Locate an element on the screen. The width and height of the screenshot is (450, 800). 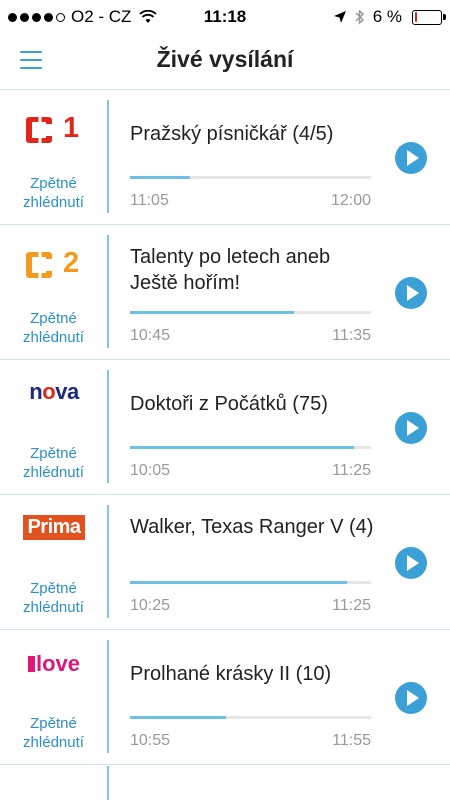
love-logo: love is located at coordinates (54, 664).